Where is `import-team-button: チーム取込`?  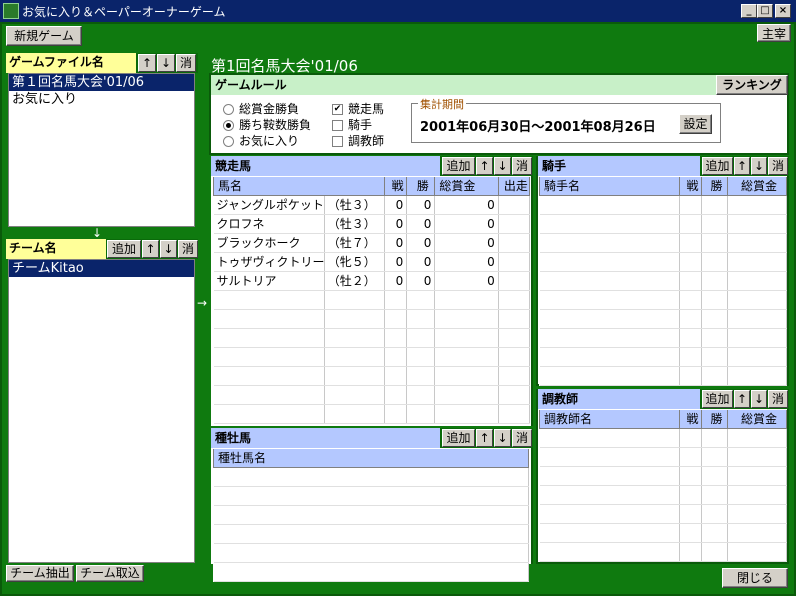 import-team-button: チーム取込 is located at coordinates (110, 573).